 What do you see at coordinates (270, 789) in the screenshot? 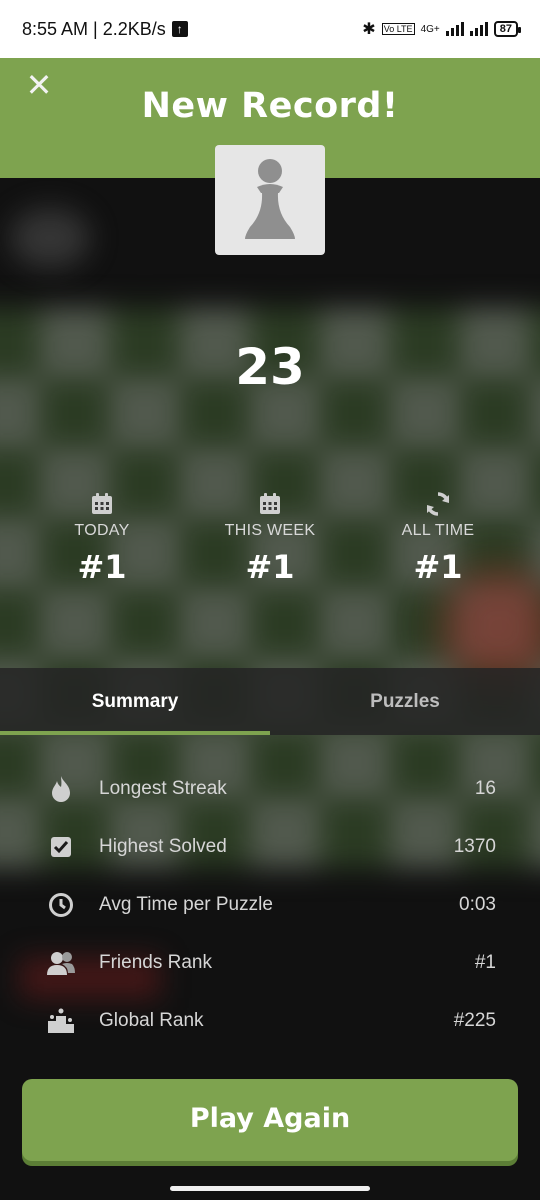
I see `stat-row-longest-streak: Longest Streak 16` at bounding box center [270, 789].